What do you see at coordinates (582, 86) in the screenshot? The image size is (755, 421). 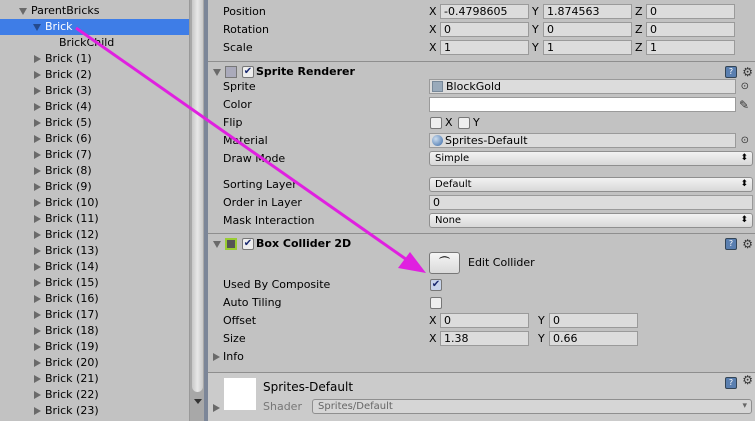 I see `sprite-field: BlockGold` at bounding box center [582, 86].